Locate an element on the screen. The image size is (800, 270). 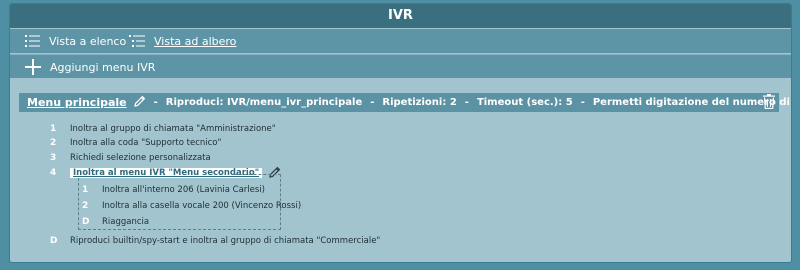
submenu-link: Inoltra al menu IVR "Menu secondario" is located at coordinates (166, 173).